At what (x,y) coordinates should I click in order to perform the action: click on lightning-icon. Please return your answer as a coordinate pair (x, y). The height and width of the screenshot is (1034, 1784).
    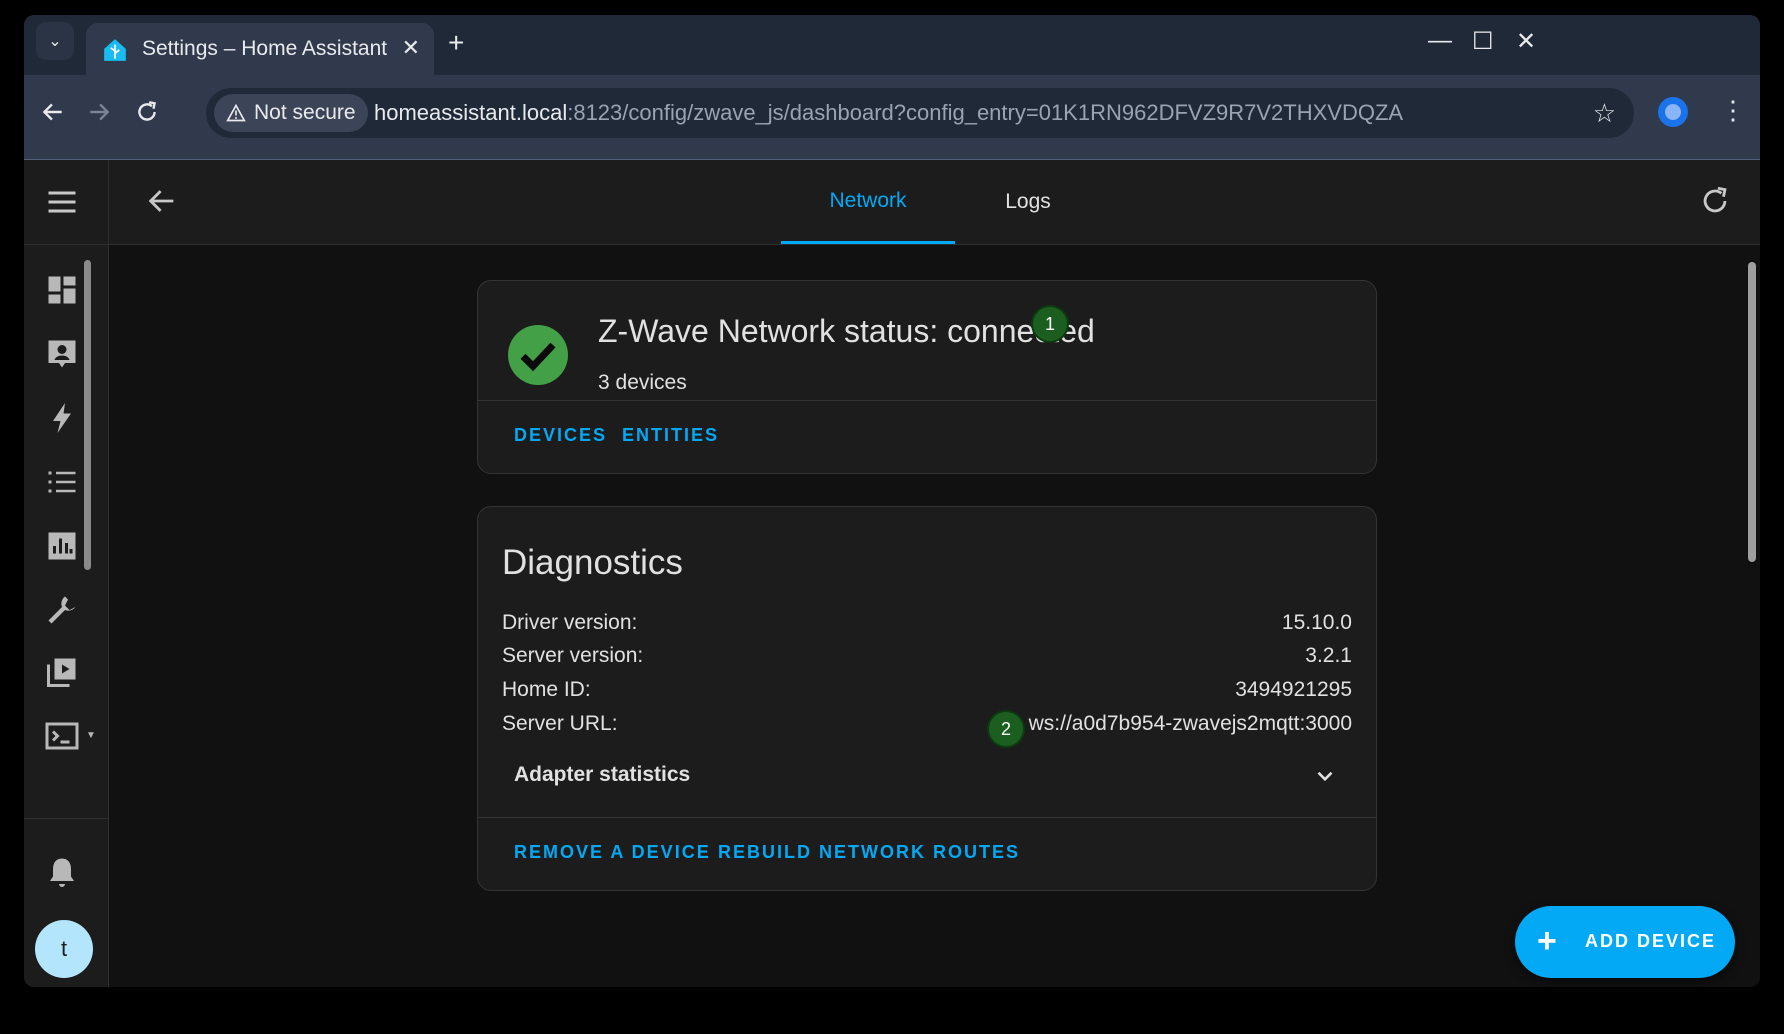
    Looking at the image, I should click on (62, 418).